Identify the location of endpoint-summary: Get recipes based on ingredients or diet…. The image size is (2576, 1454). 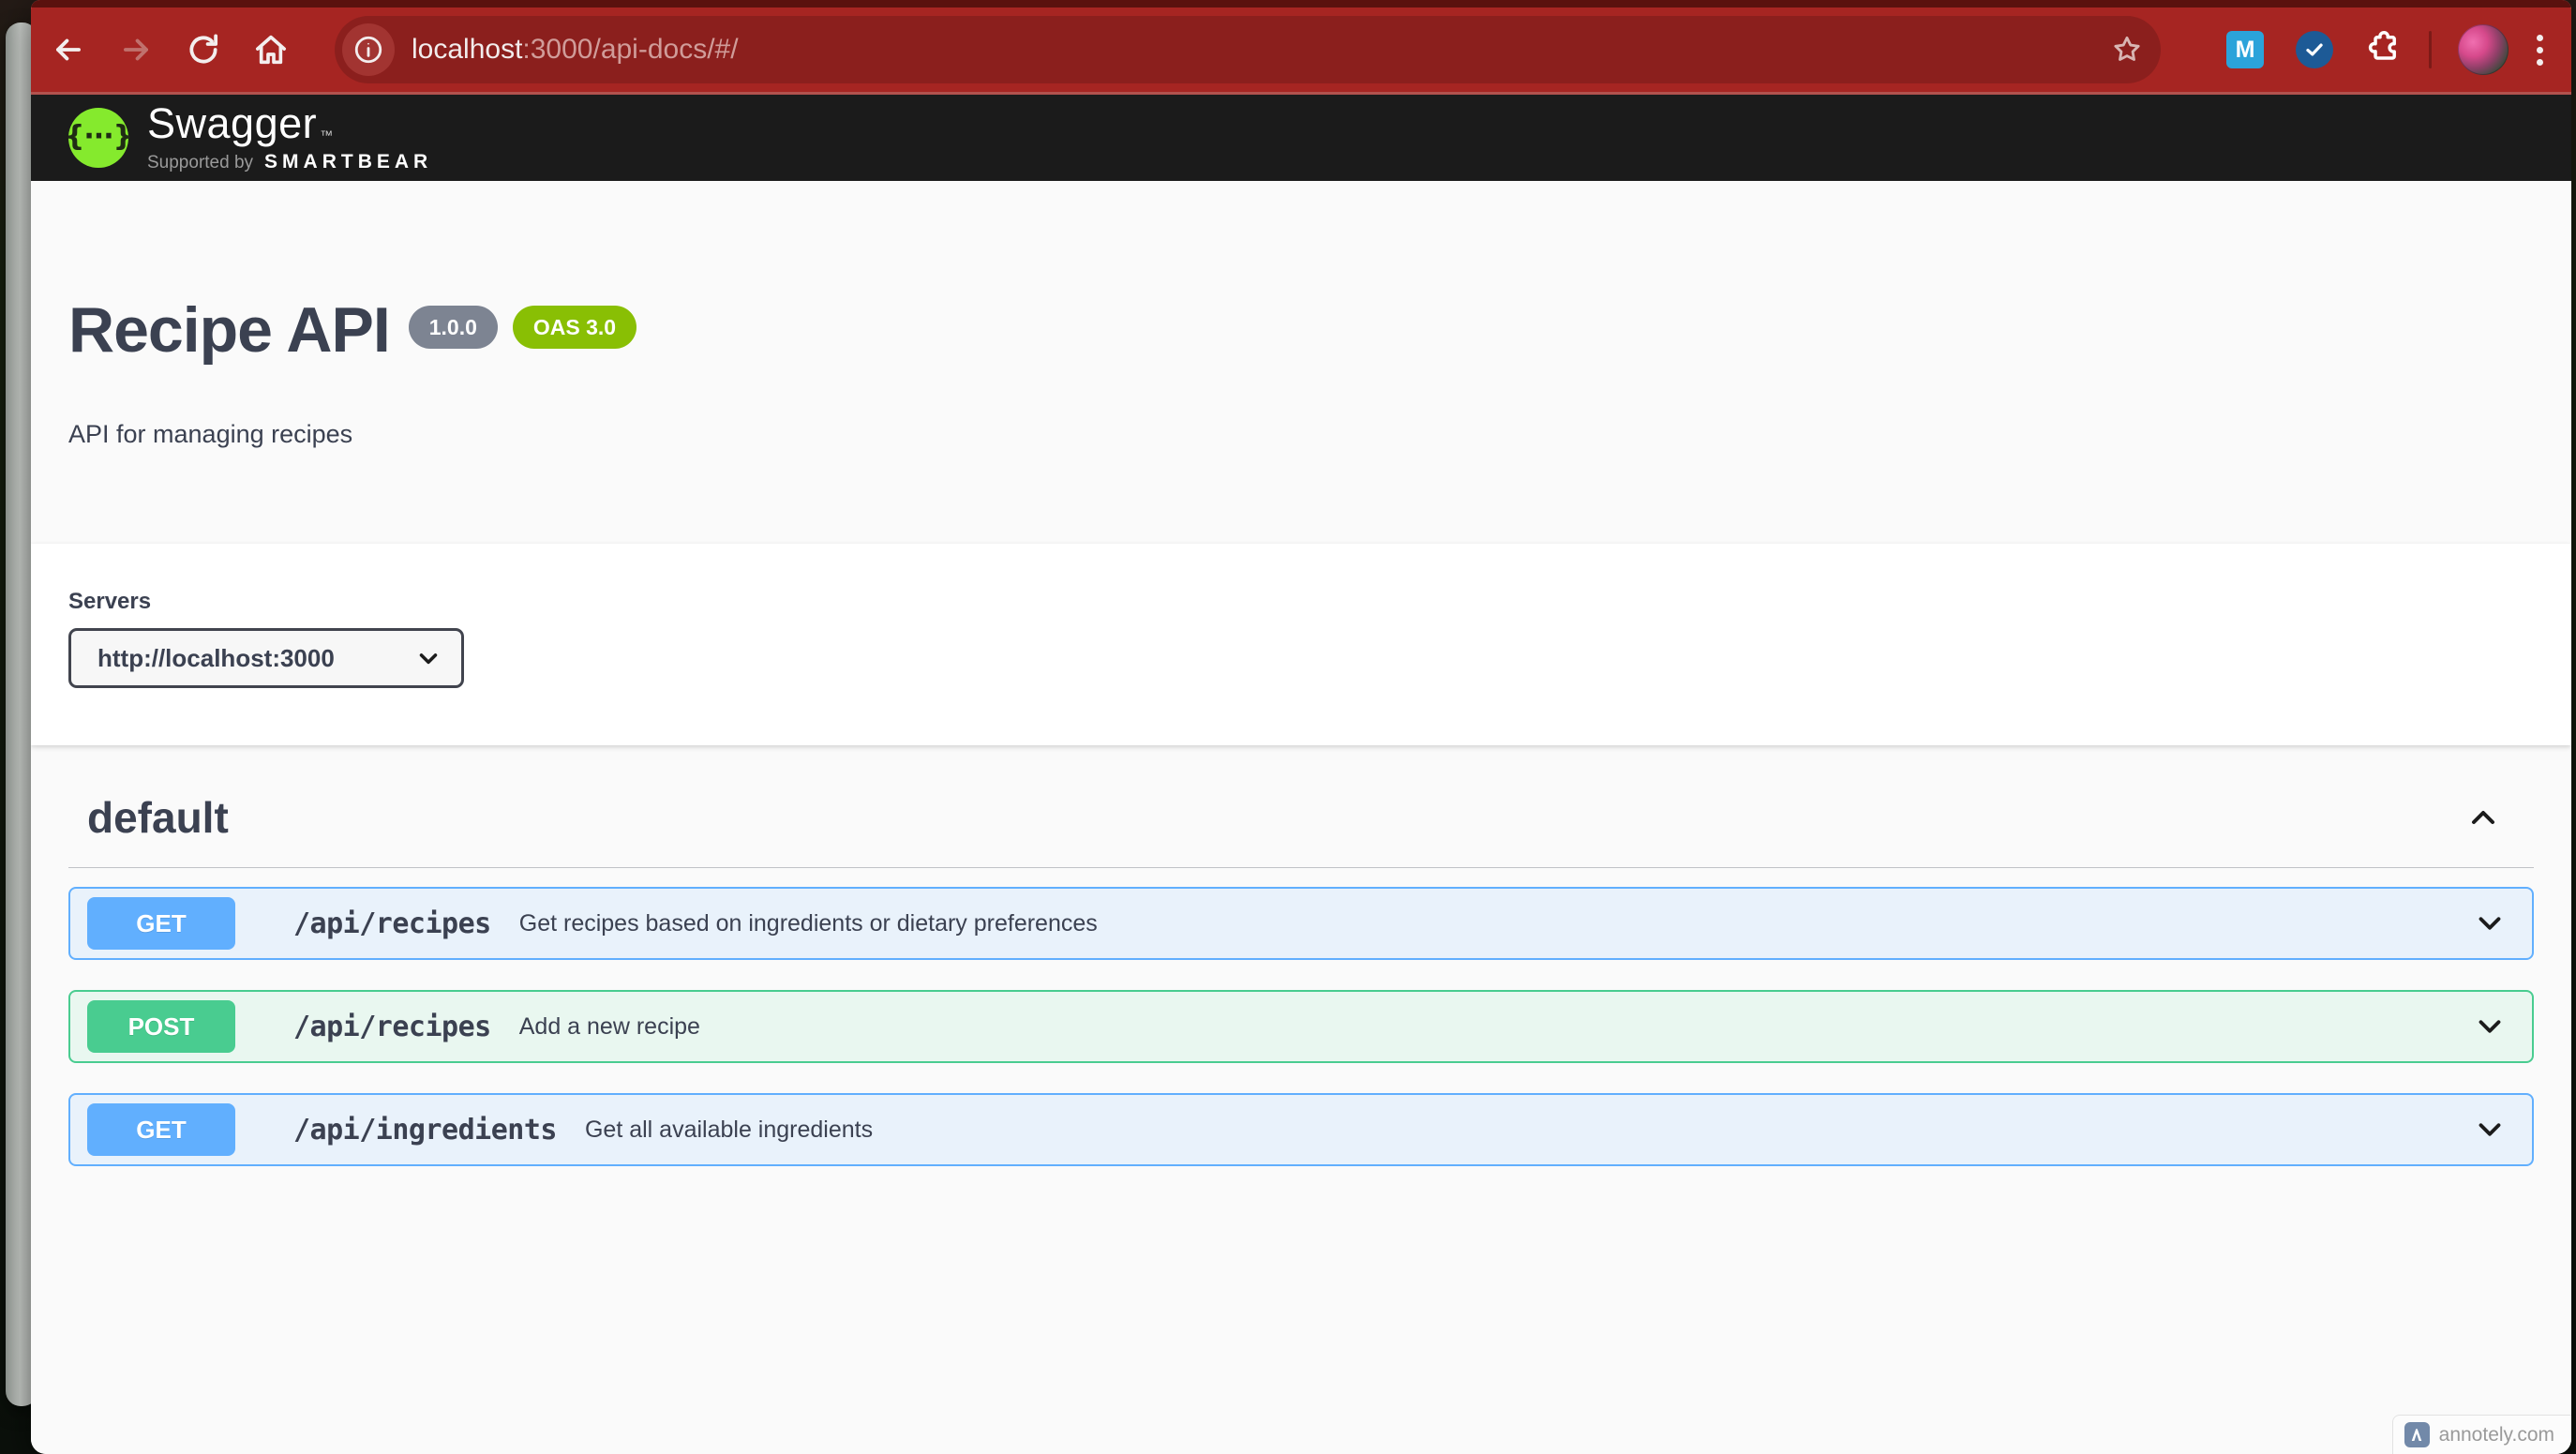
(808, 923).